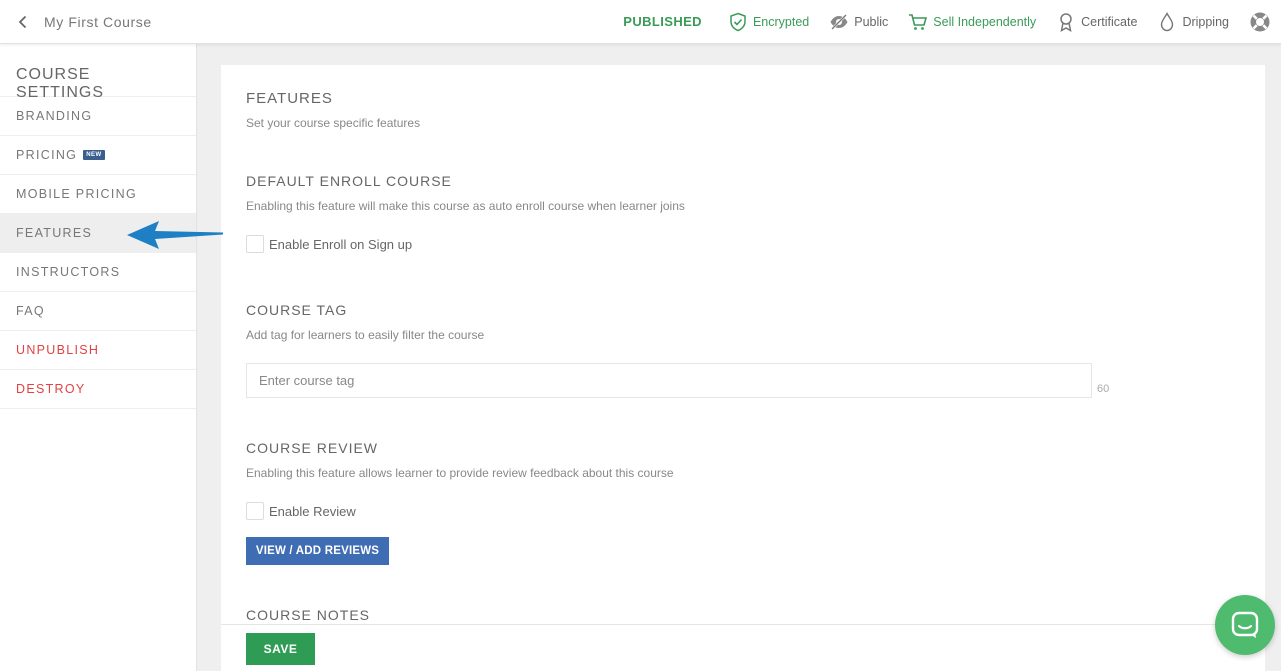 Image resolution: width=1281 pixels, height=671 pixels. I want to click on chat-widget-button, so click(1245, 625).